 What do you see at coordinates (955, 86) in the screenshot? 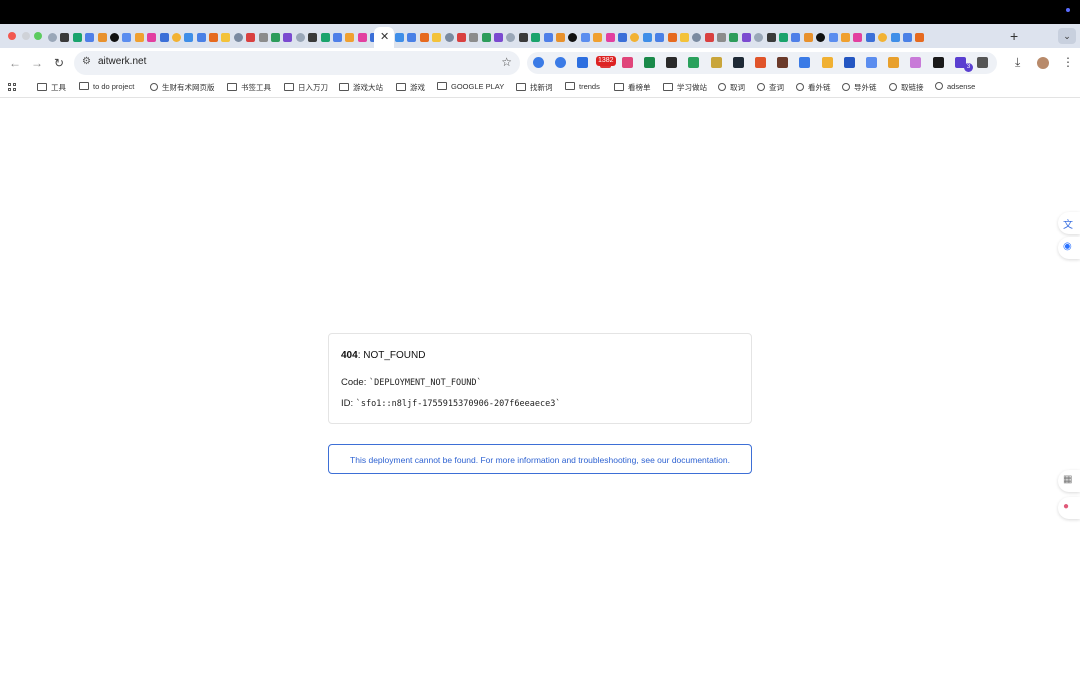
I see `bookmark-item: adsense` at bounding box center [955, 86].